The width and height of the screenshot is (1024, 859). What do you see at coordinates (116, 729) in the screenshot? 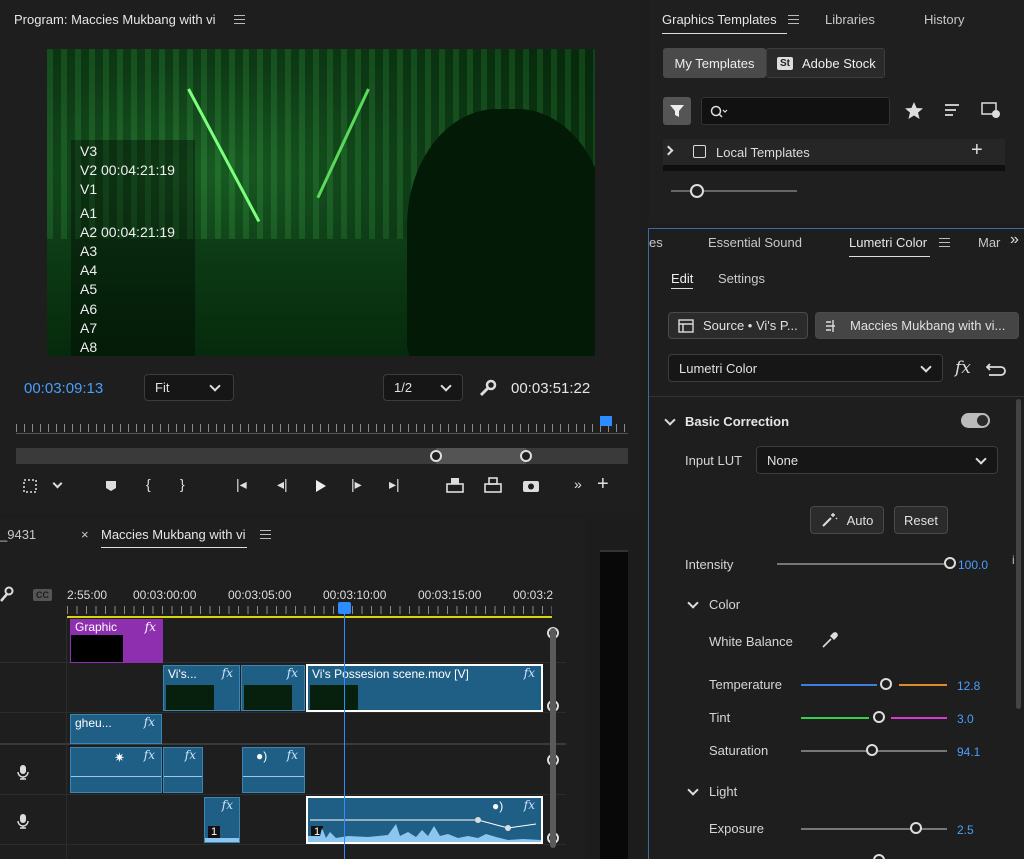
I see `video-clip: gheu... fx` at bounding box center [116, 729].